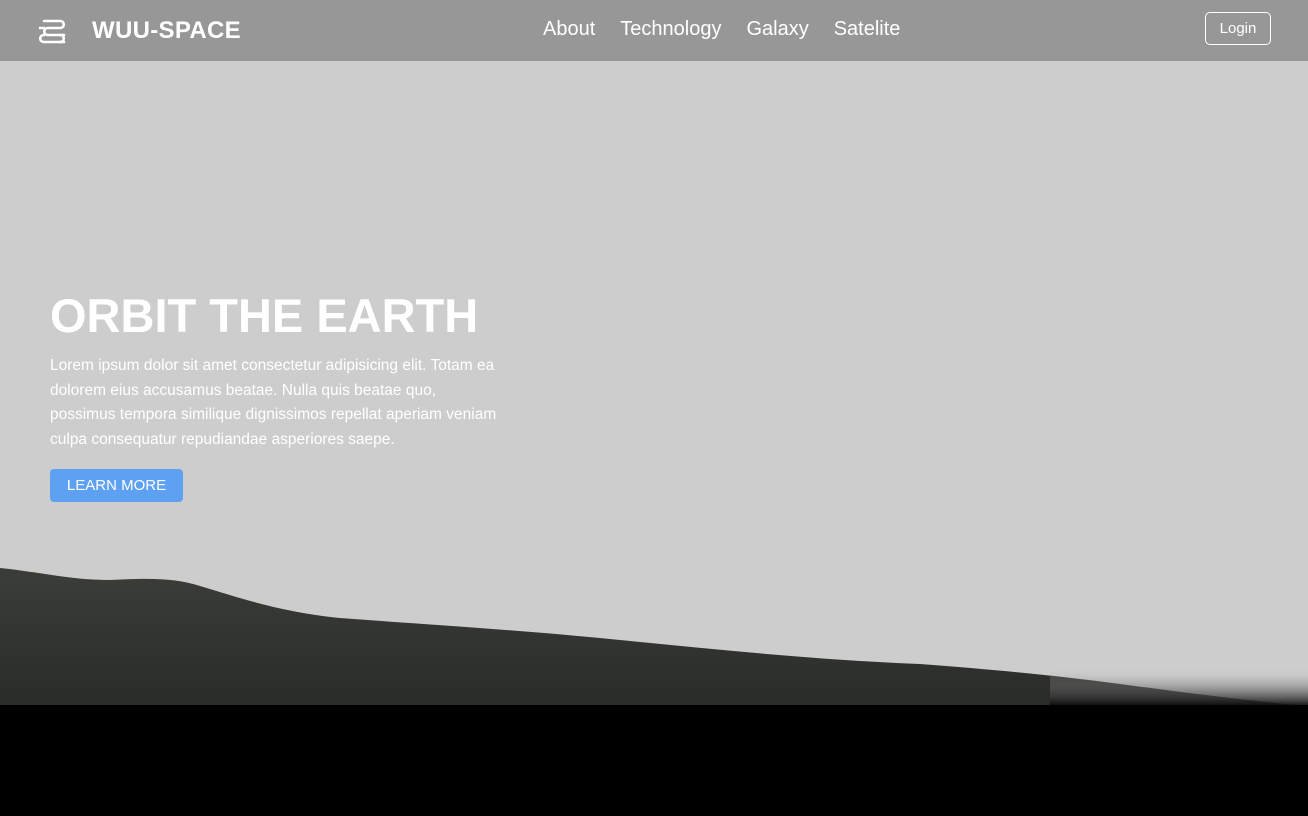  I want to click on brand: WUU-SPACE, so click(138, 31).